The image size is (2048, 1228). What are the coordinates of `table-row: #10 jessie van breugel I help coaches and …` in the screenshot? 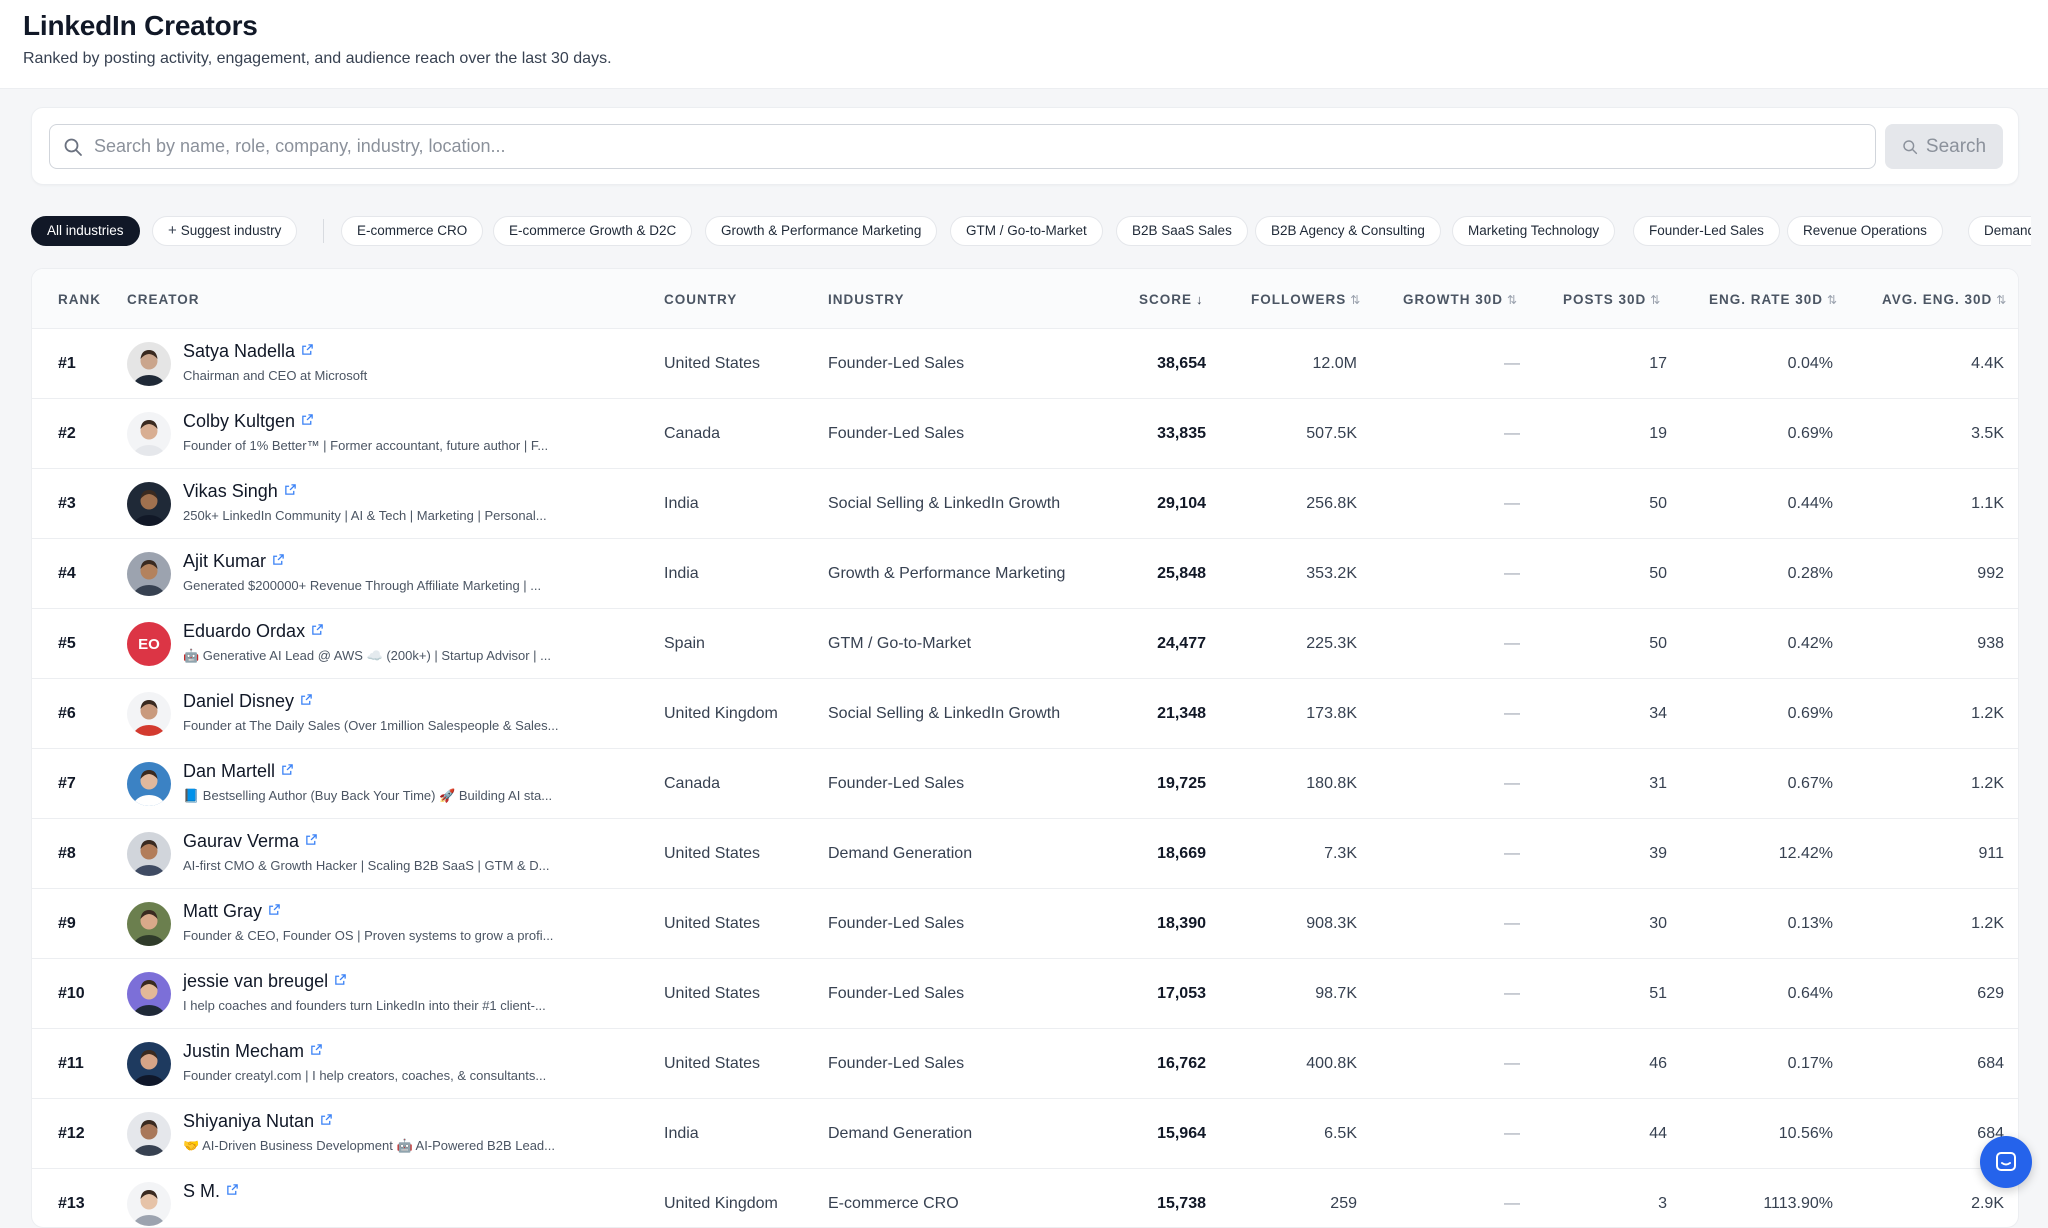 It's located at (1025, 994).